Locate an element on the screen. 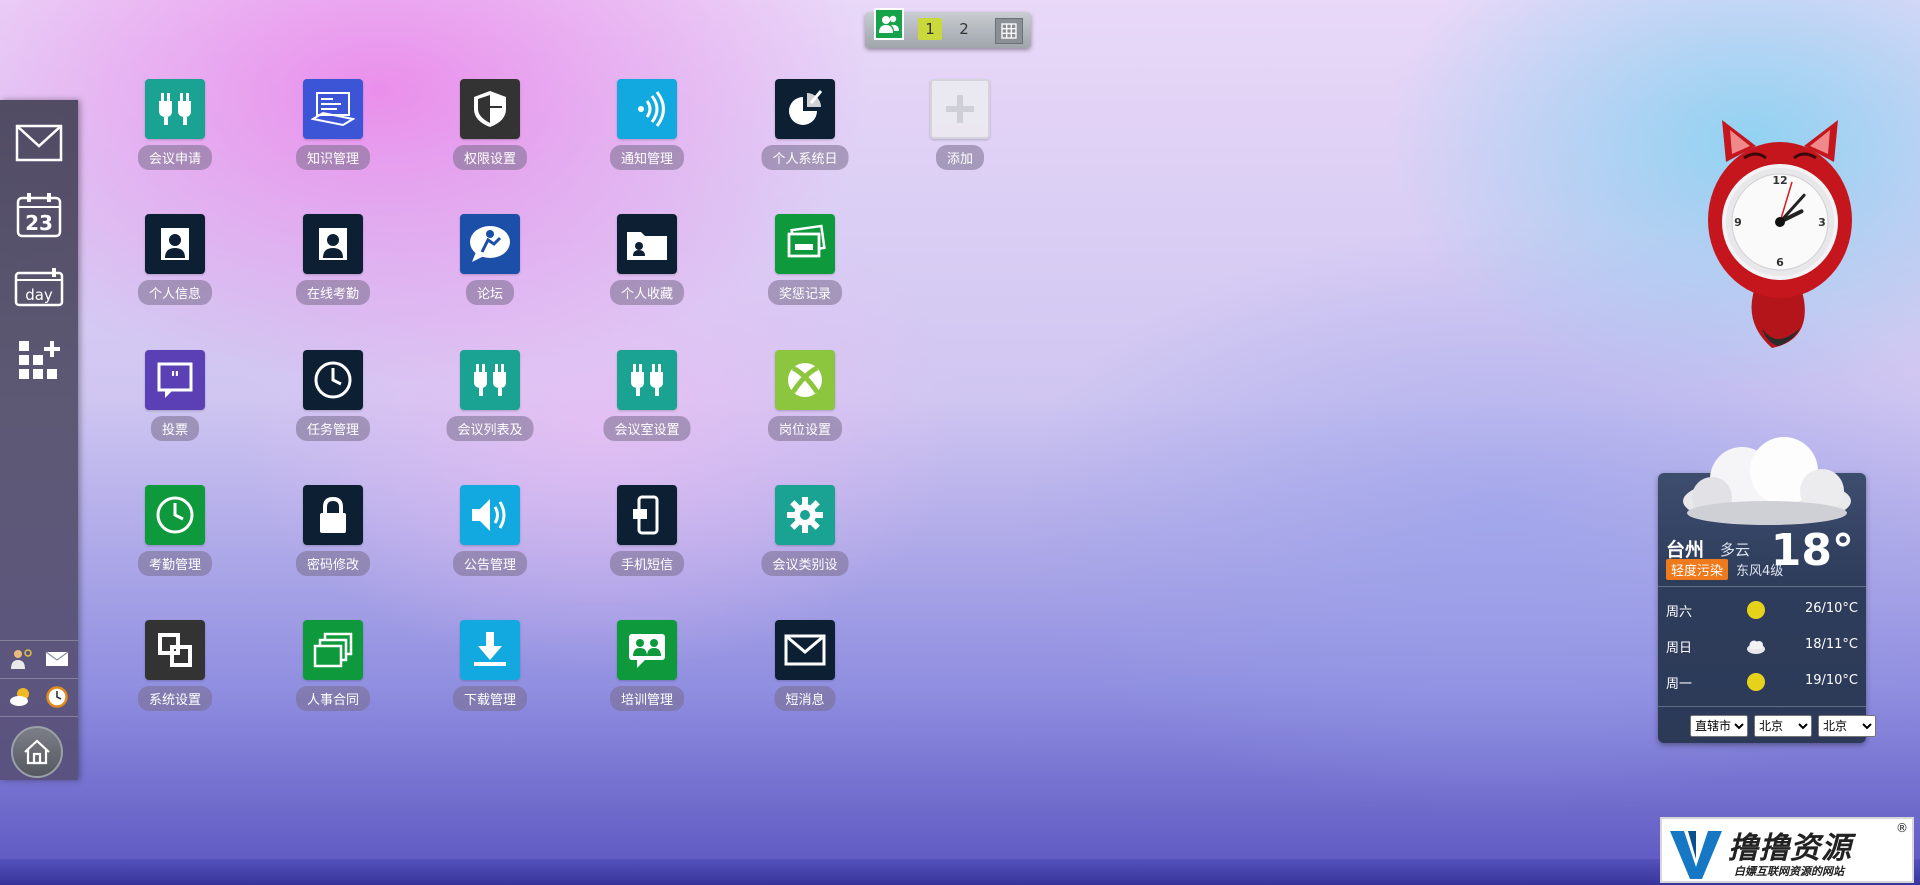 Image resolution: width=1920 pixels, height=885 pixels. app-label: 投票 is located at coordinates (175, 428).